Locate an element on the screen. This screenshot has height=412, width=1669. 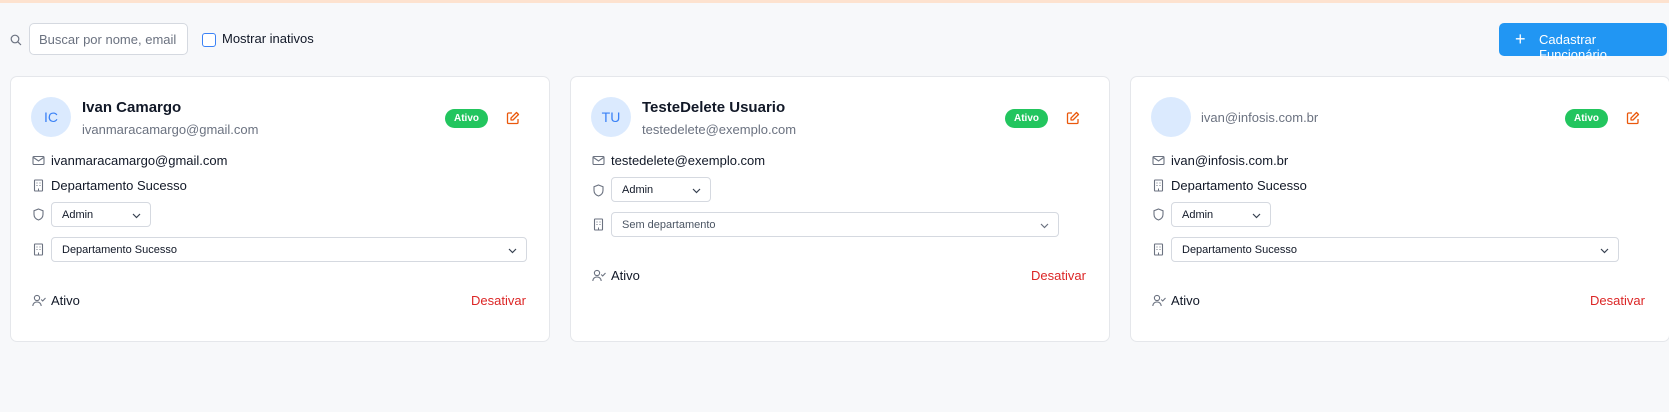
employee-email: testedelete@exemplo.com is located at coordinates (688, 160).